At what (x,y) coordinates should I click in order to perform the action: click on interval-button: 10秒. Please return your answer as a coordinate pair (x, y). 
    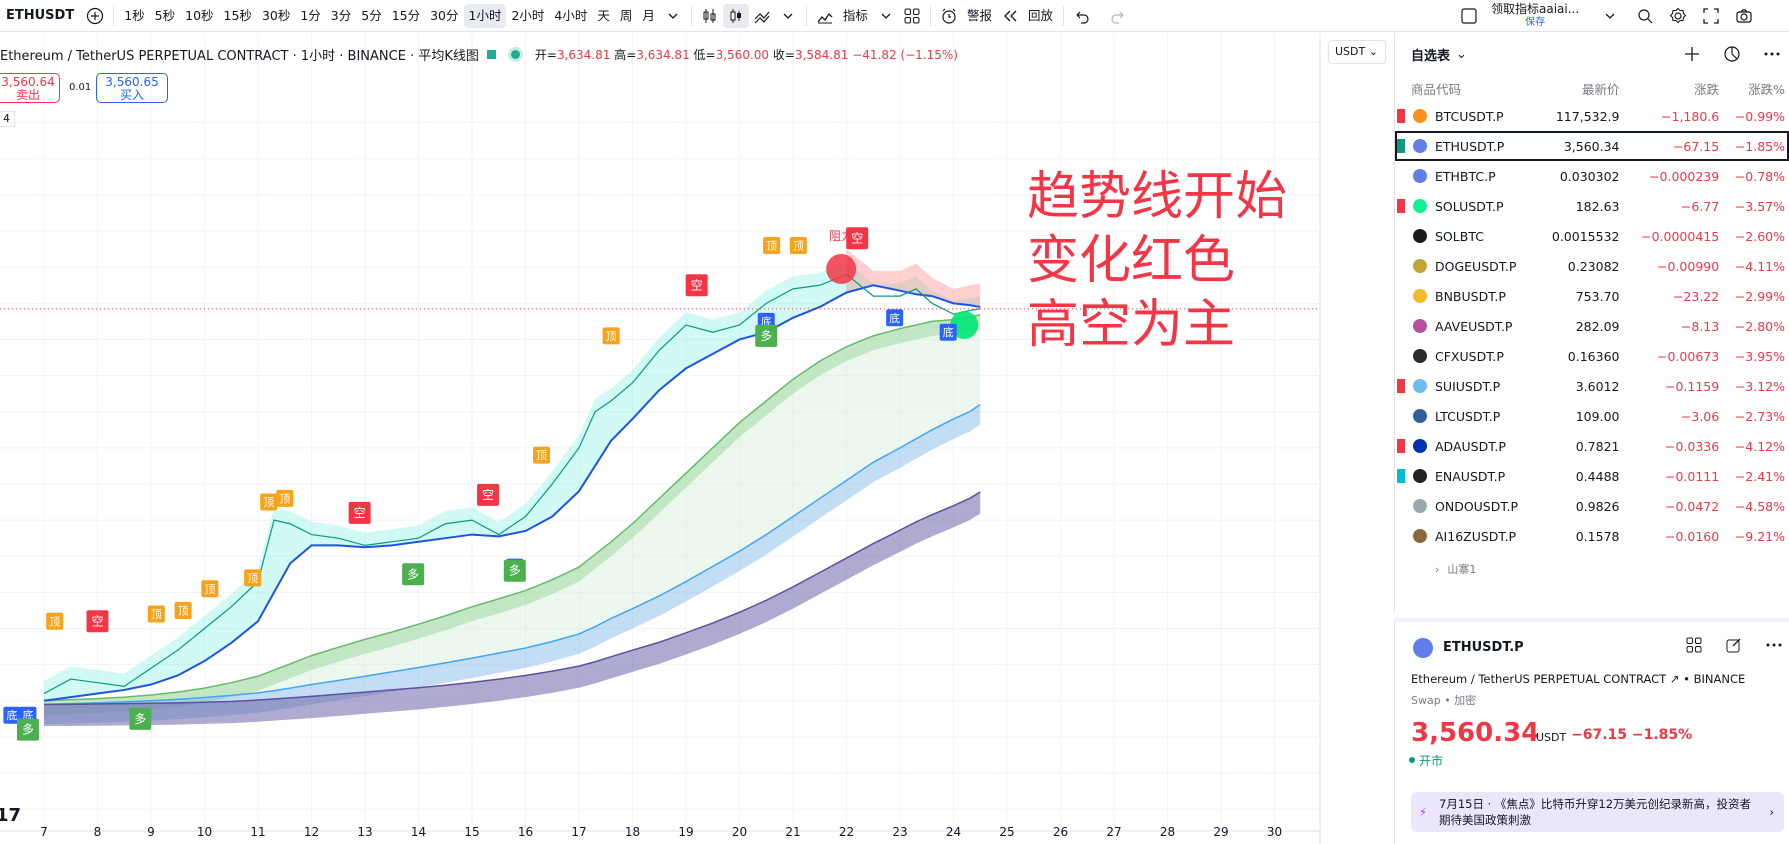
    Looking at the image, I should click on (199, 16).